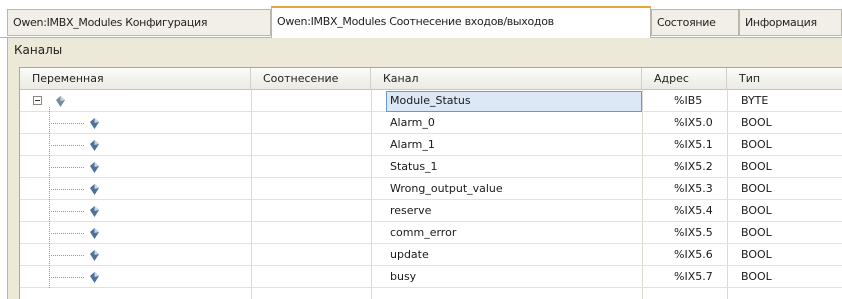 The width and height of the screenshot is (842, 299). Describe the element at coordinates (684, 79) in the screenshot. I see `column-header-address: Адрес` at that location.